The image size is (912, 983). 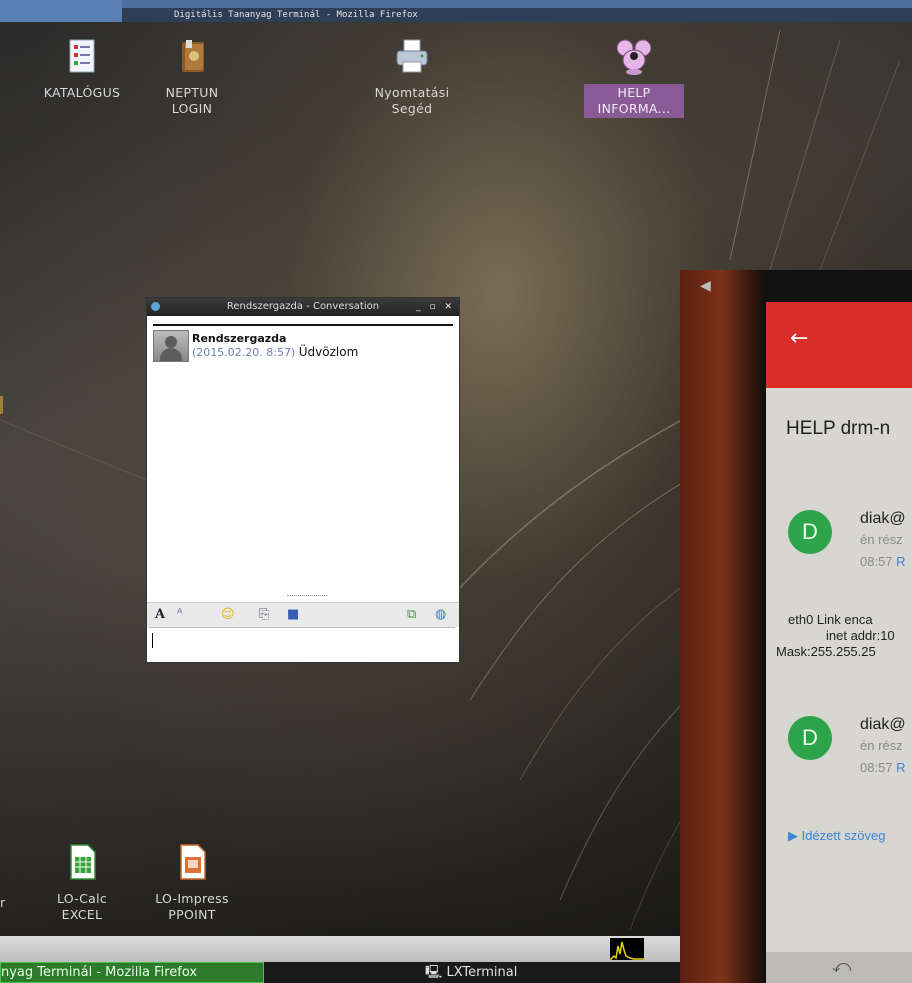 What do you see at coordinates (440, 615) in the screenshot?
I see `globe-icon: ◍` at bounding box center [440, 615].